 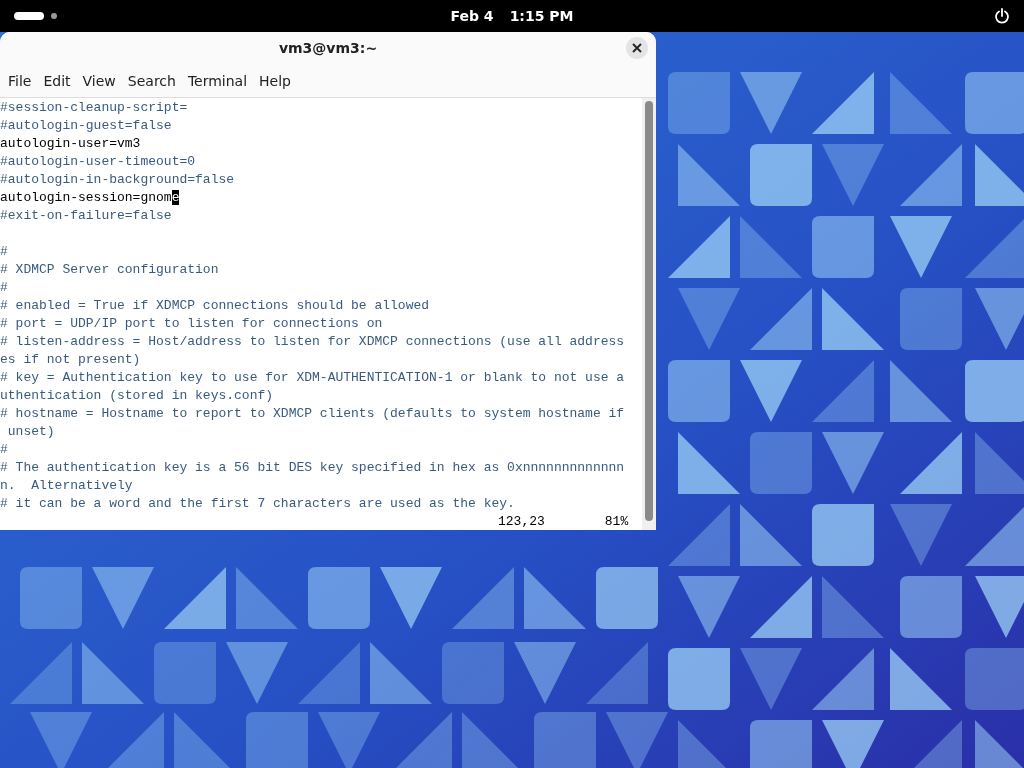 What do you see at coordinates (70, 143) in the screenshot?
I see `code-line: autologin-user=vm3` at bounding box center [70, 143].